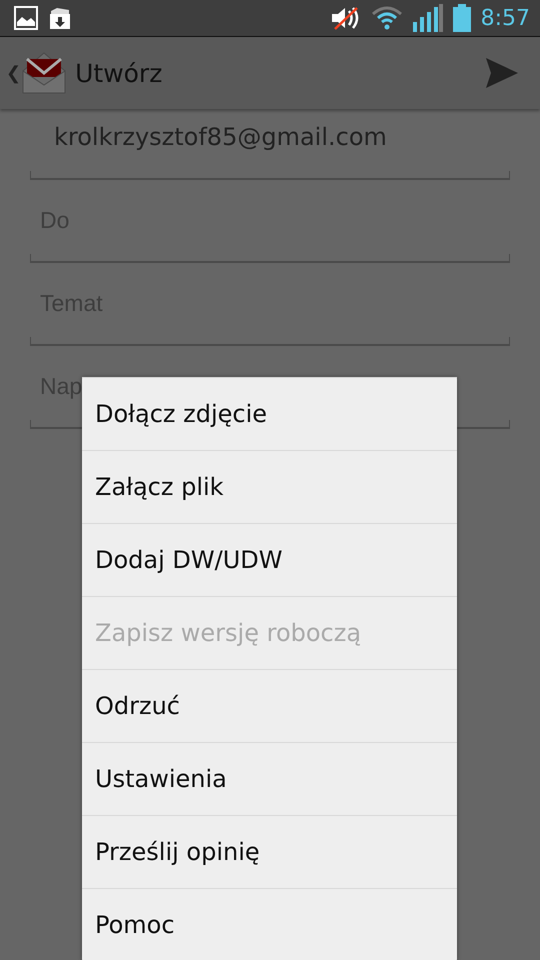  Describe the element at coordinates (269, 924) in the screenshot. I see `menu-item: Pomoc` at that location.